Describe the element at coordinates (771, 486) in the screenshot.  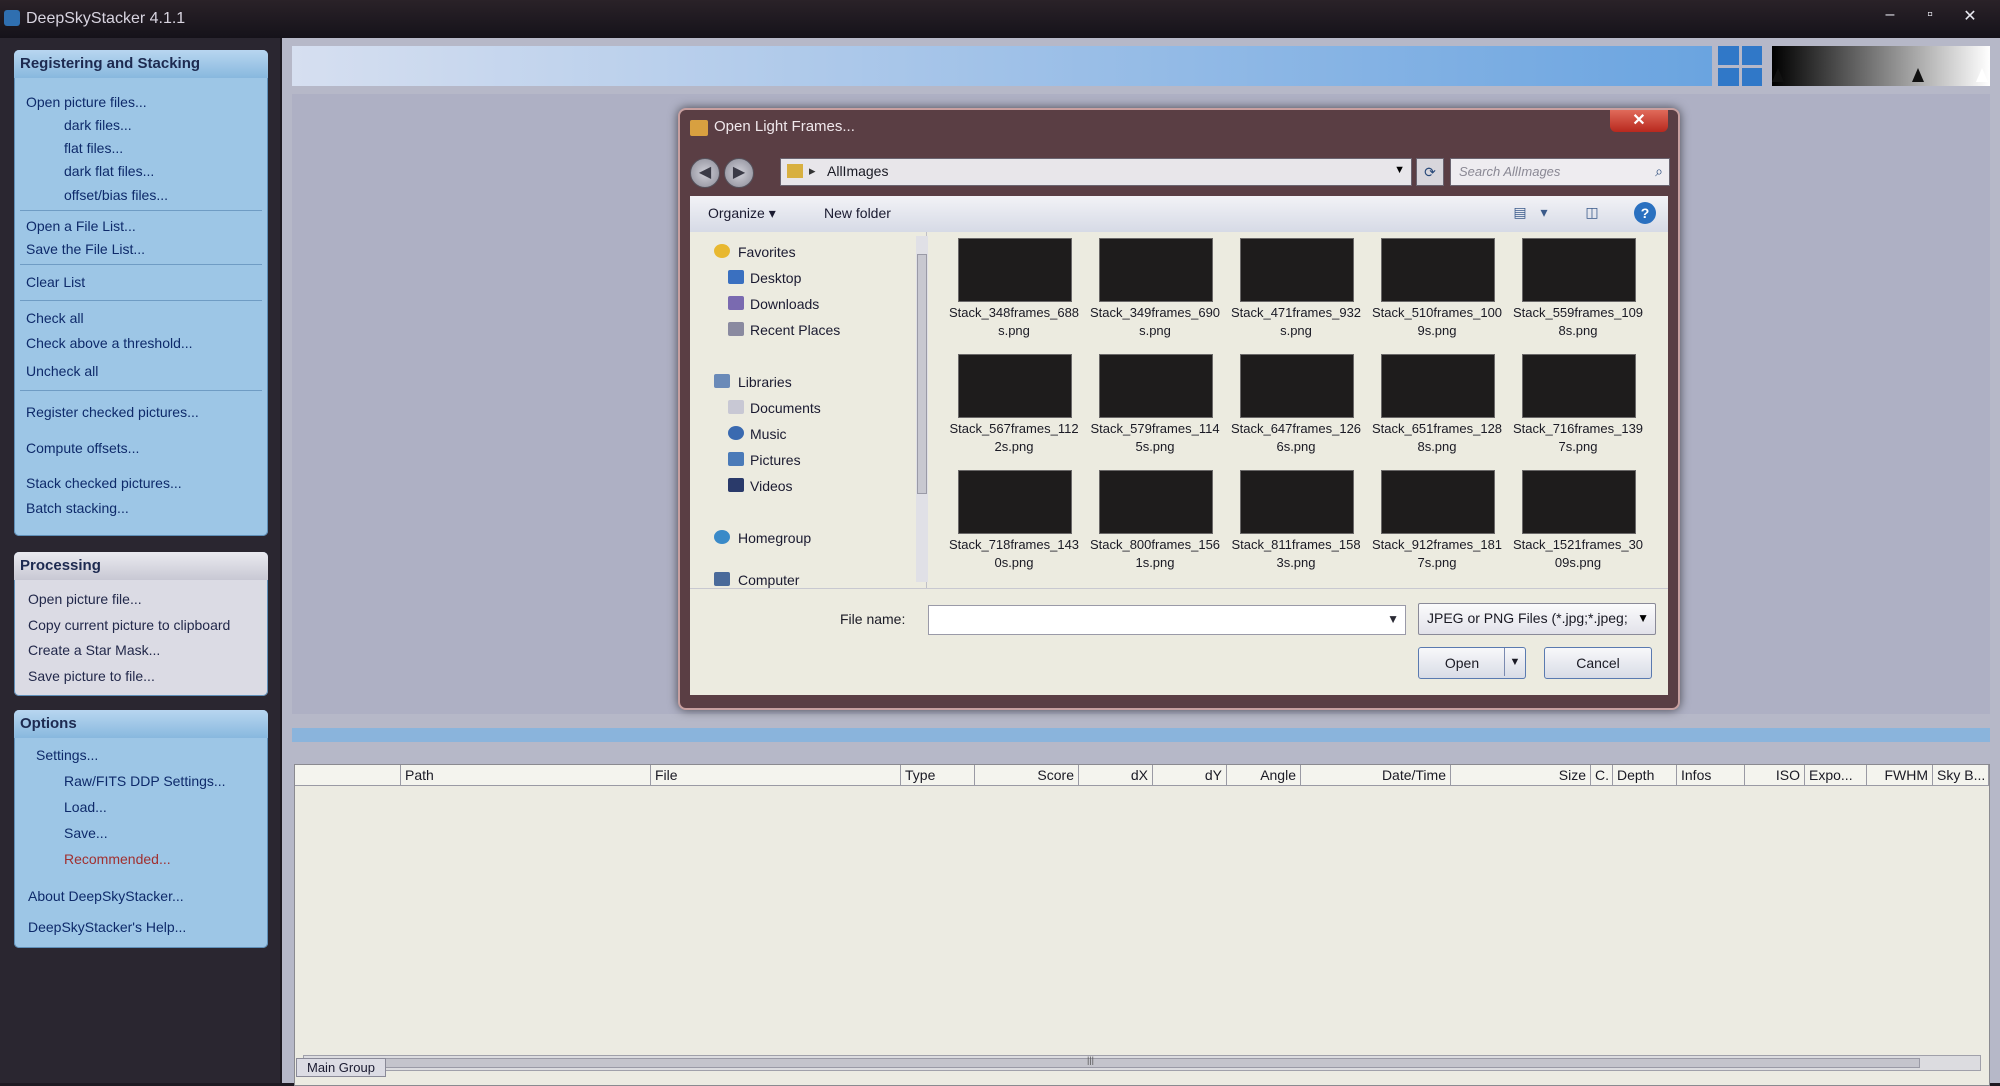
I see `nav-videos: Videos` at that location.